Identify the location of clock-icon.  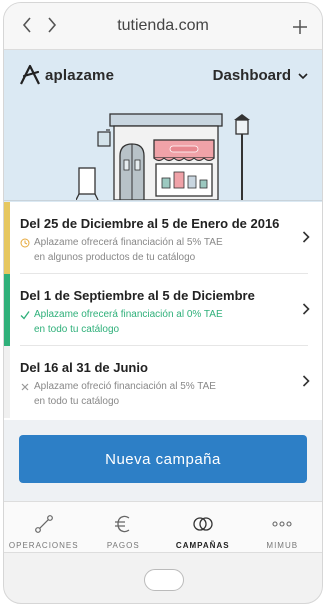
(25, 242).